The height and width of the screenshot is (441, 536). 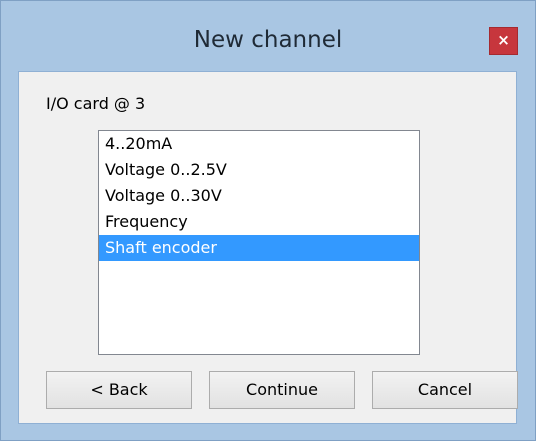 I want to click on cancel-button: Cancel, so click(x=445, y=390).